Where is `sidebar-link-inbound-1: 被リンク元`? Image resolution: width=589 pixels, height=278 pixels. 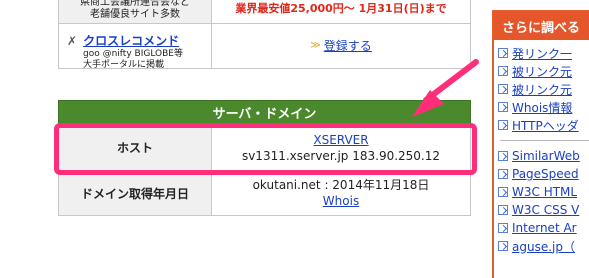
sidebar-link-inbound-1: 被リンク元 is located at coordinates (541, 71).